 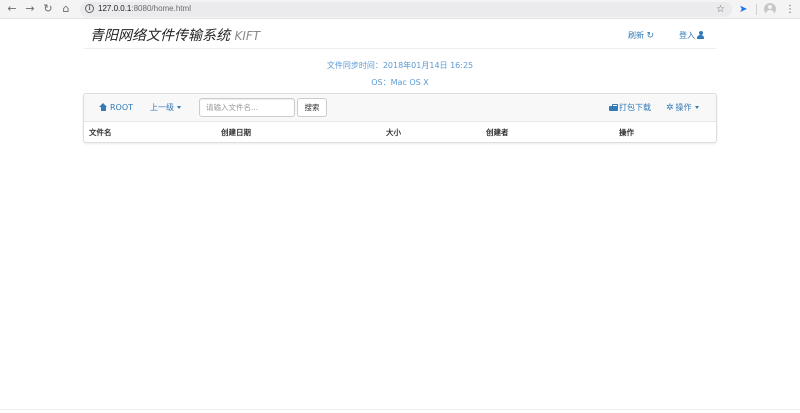 I want to click on parent-folder-dropdown: 上一级, so click(x=165, y=108).